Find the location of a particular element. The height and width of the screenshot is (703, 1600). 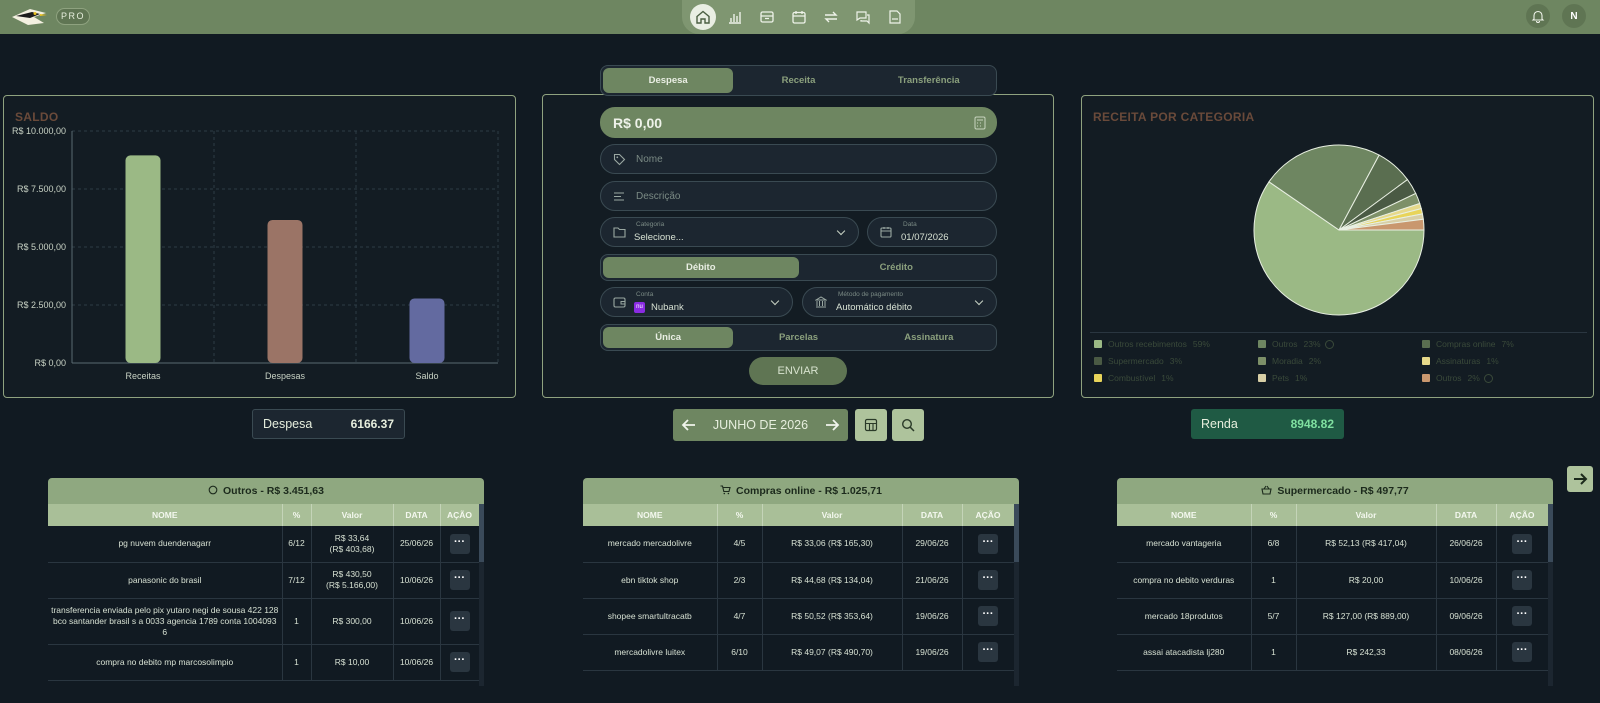

table-cell: 1 is located at coordinates (1274, 580).